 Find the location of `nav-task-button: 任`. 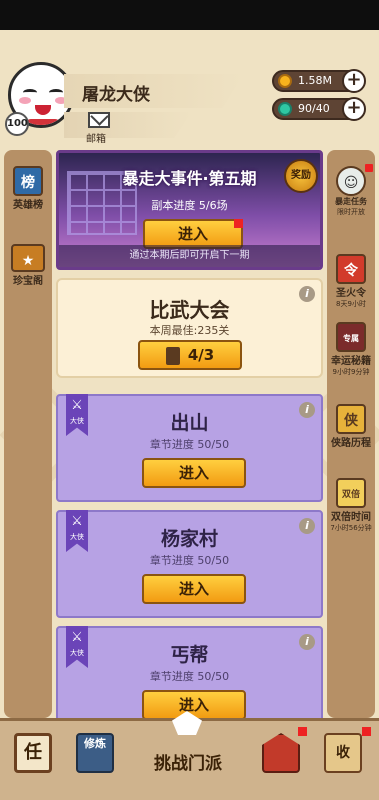

nav-task-button: 任 is located at coordinates (35, 761).